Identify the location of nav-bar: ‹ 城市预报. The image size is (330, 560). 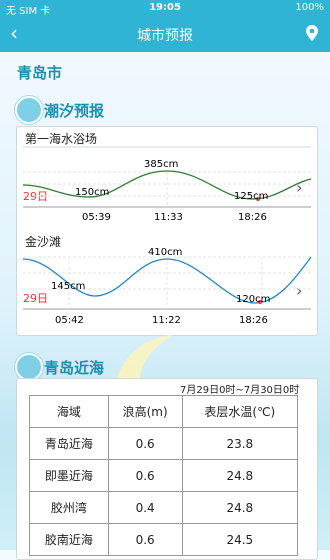
(165, 34).